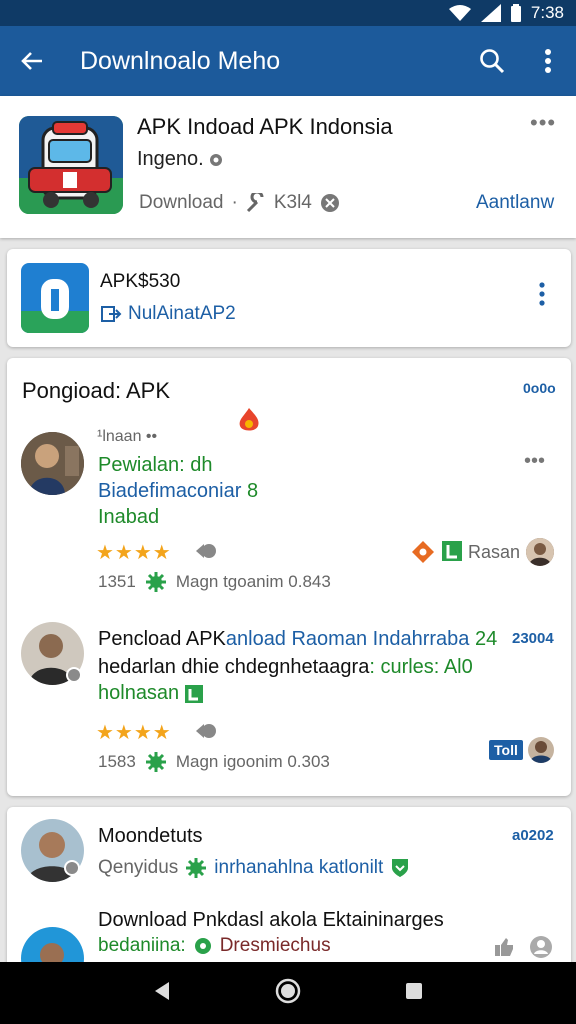  I want to click on nav-back-icon, so click(161, 990).